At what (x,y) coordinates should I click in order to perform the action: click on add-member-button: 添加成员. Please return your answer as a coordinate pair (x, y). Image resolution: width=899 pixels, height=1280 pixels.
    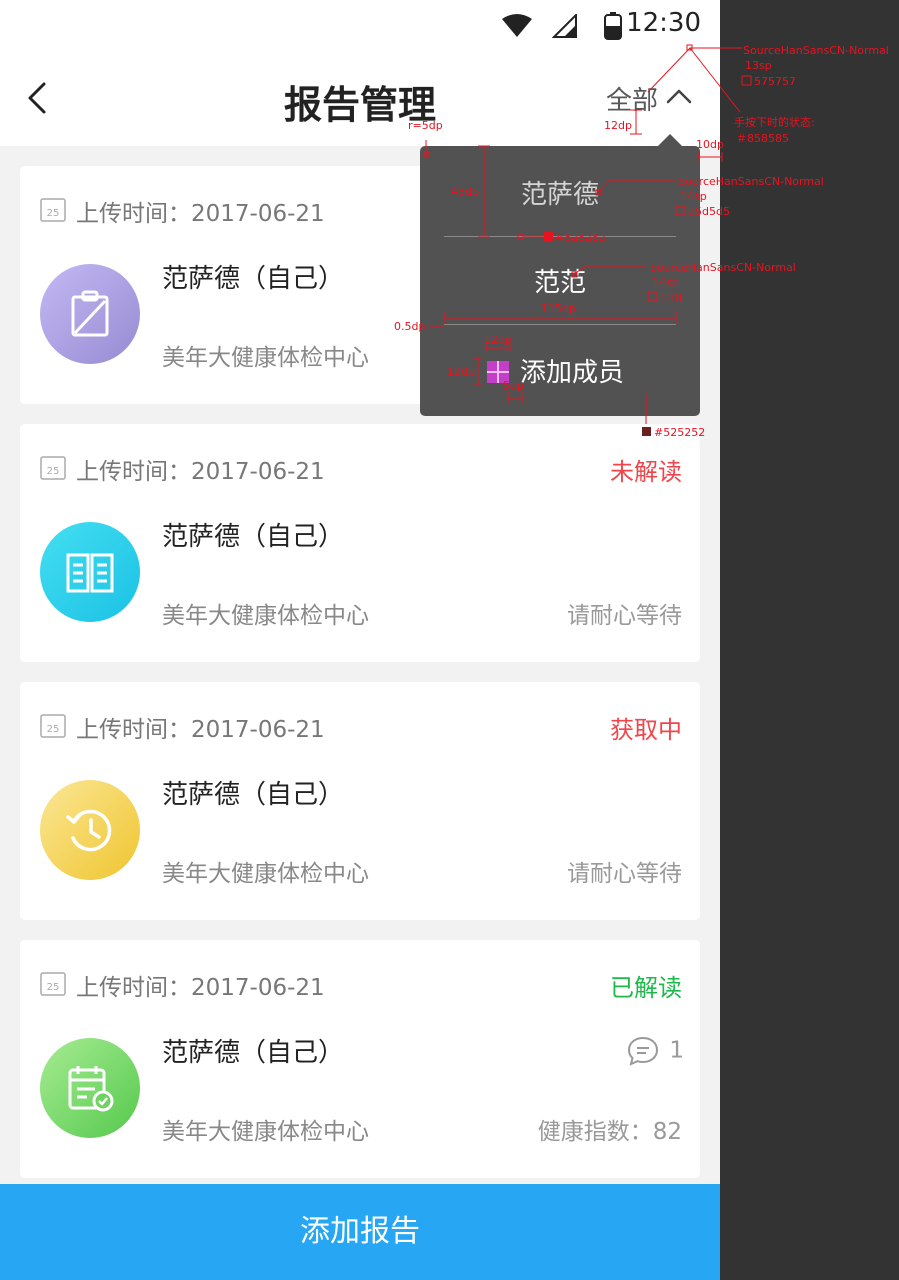
    Looking at the image, I should click on (572, 370).